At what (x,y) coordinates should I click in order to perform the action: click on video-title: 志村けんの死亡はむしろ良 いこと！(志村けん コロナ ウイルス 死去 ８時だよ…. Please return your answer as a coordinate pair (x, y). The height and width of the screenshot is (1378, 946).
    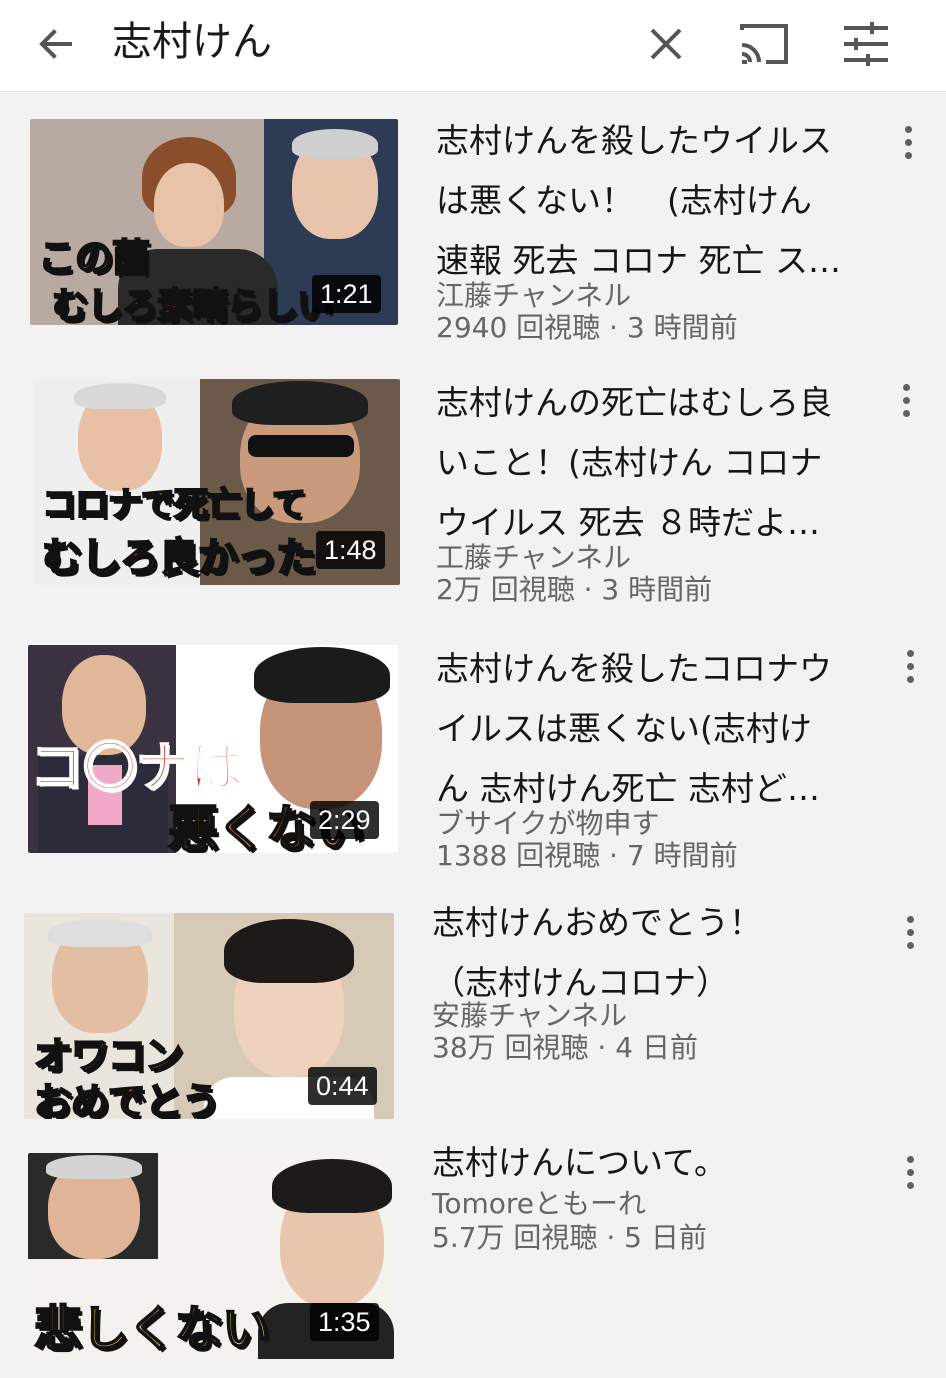
    Looking at the image, I should click on (661, 463).